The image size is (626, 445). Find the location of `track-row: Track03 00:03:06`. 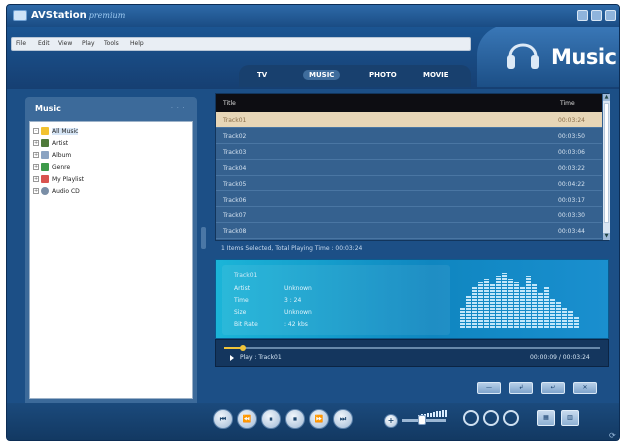

track-row: Track03 00:03:06 is located at coordinates (409, 152).